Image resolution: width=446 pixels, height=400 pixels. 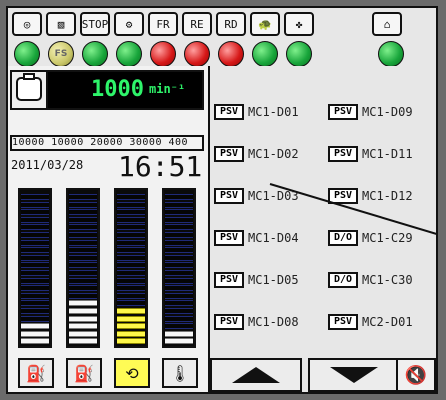 I want to click on flow-icon: ⟲, so click(x=132, y=373).